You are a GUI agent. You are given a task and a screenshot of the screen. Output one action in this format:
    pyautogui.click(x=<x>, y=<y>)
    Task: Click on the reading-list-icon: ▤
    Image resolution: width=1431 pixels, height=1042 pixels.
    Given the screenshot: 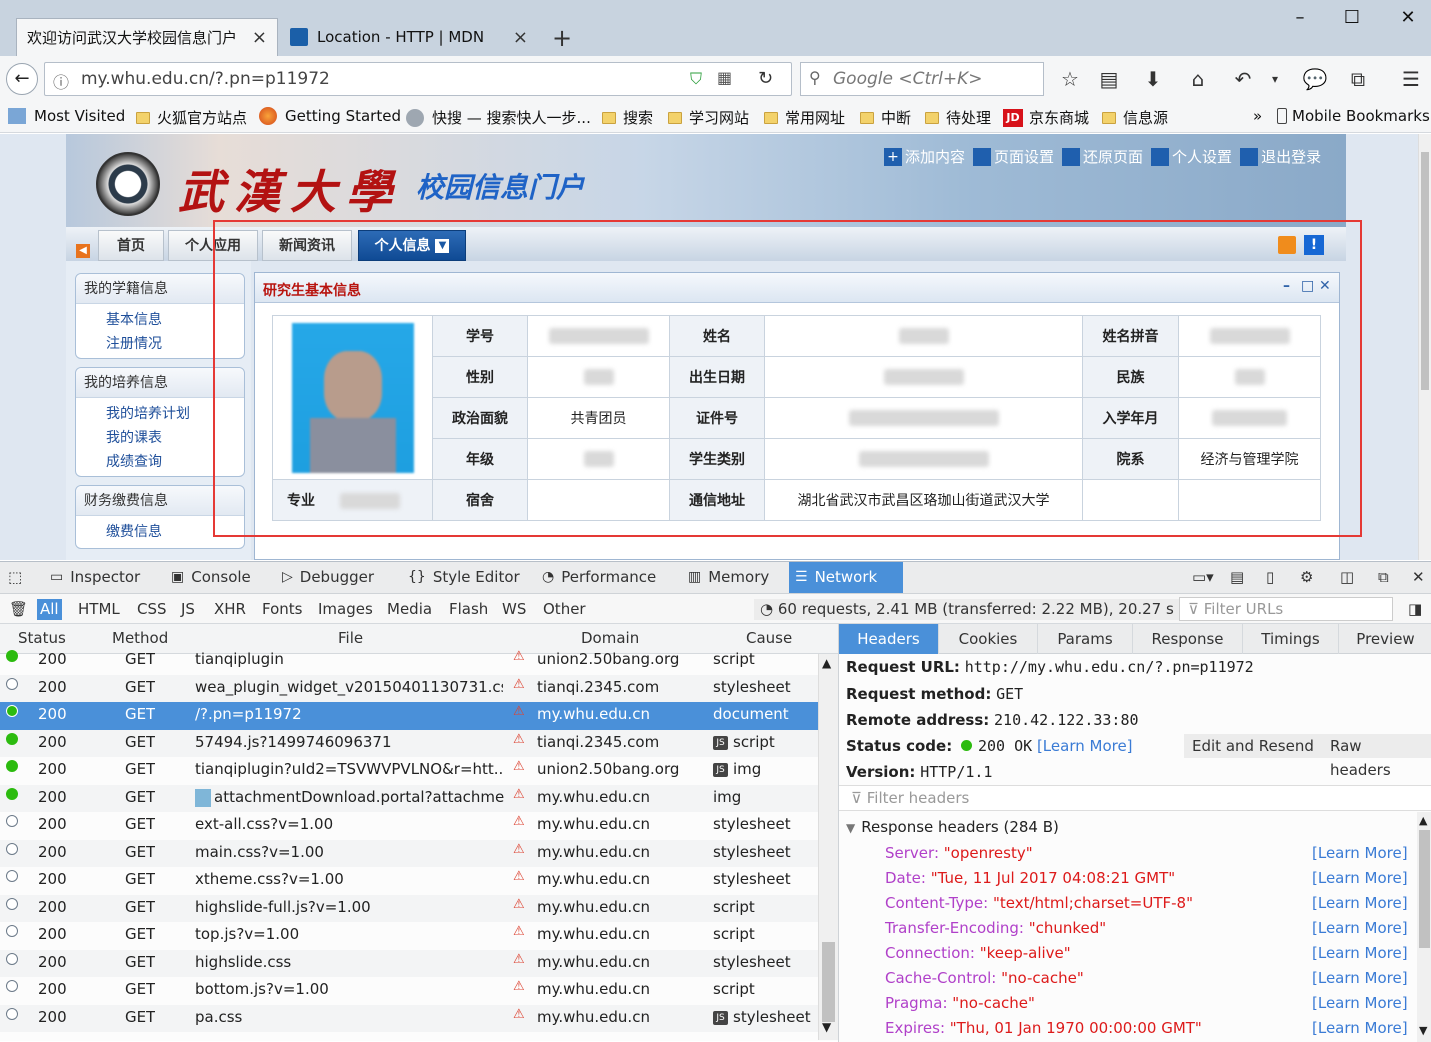 What is the action you would take?
    pyautogui.click(x=1109, y=79)
    